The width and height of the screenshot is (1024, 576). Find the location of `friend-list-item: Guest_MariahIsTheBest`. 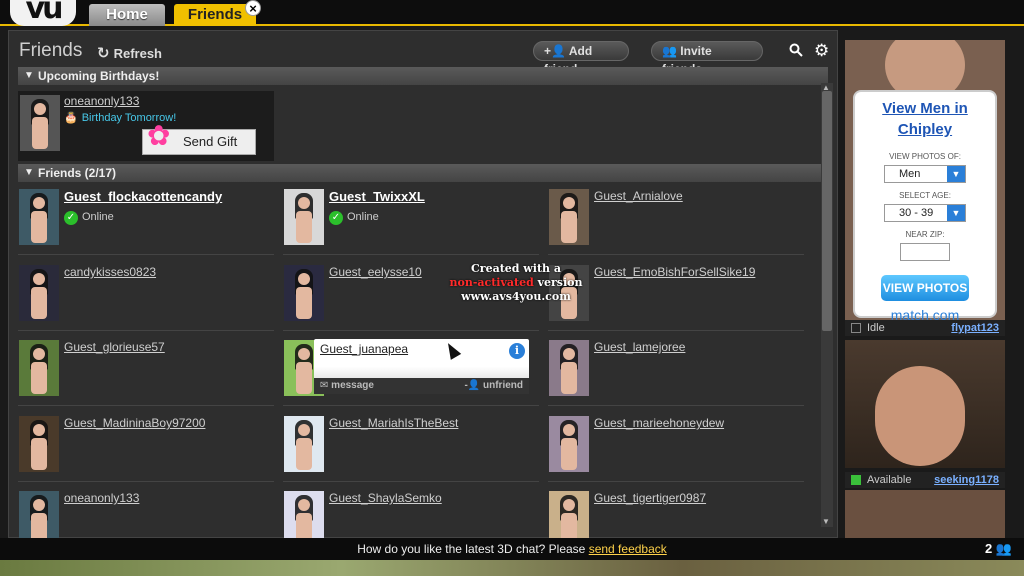

friend-list-item: Guest_MariahIsTheBest is located at coordinates (411, 447).